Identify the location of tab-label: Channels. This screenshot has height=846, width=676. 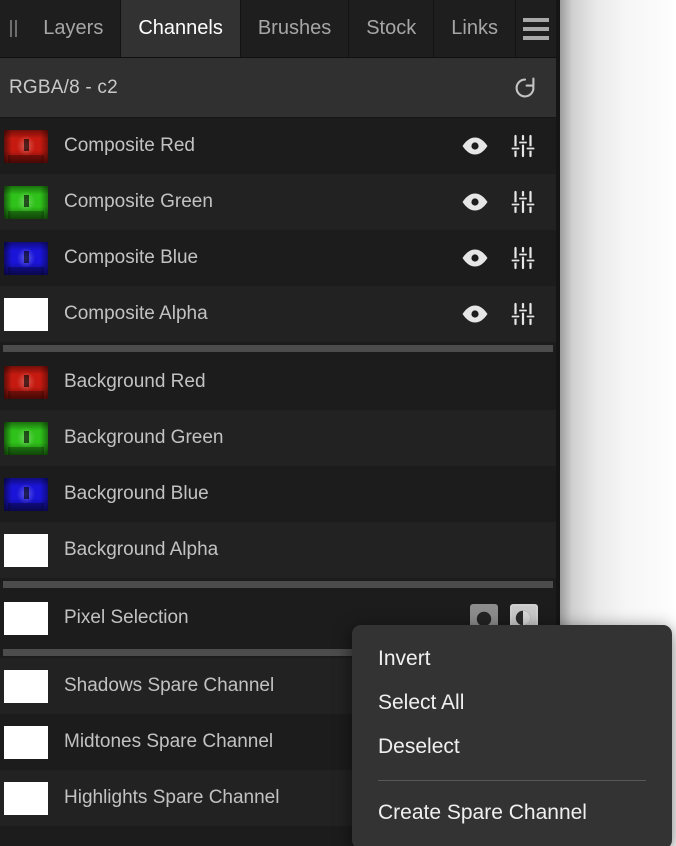
(180, 28).